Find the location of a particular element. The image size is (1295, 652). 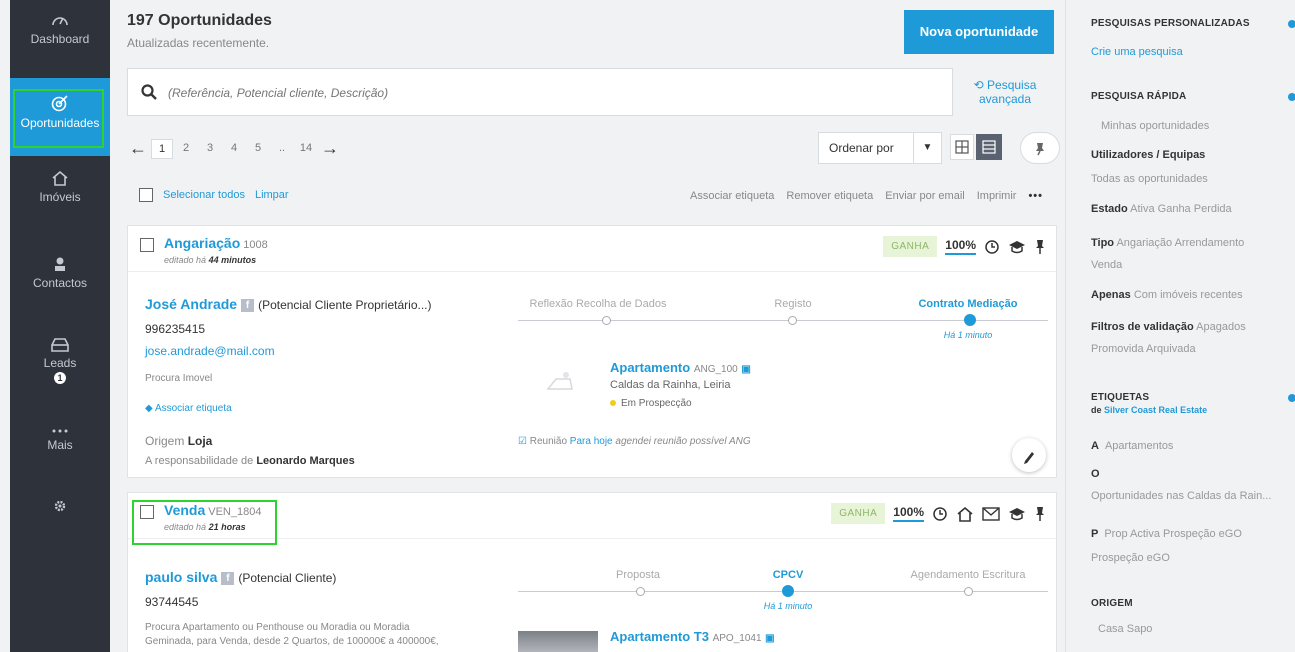

edit-button is located at coordinates (1029, 455).